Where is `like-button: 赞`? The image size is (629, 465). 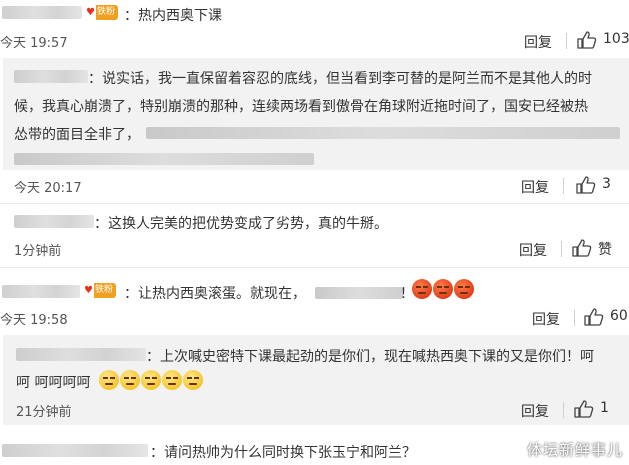
like-button: 赞 is located at coordinates (597, 248).